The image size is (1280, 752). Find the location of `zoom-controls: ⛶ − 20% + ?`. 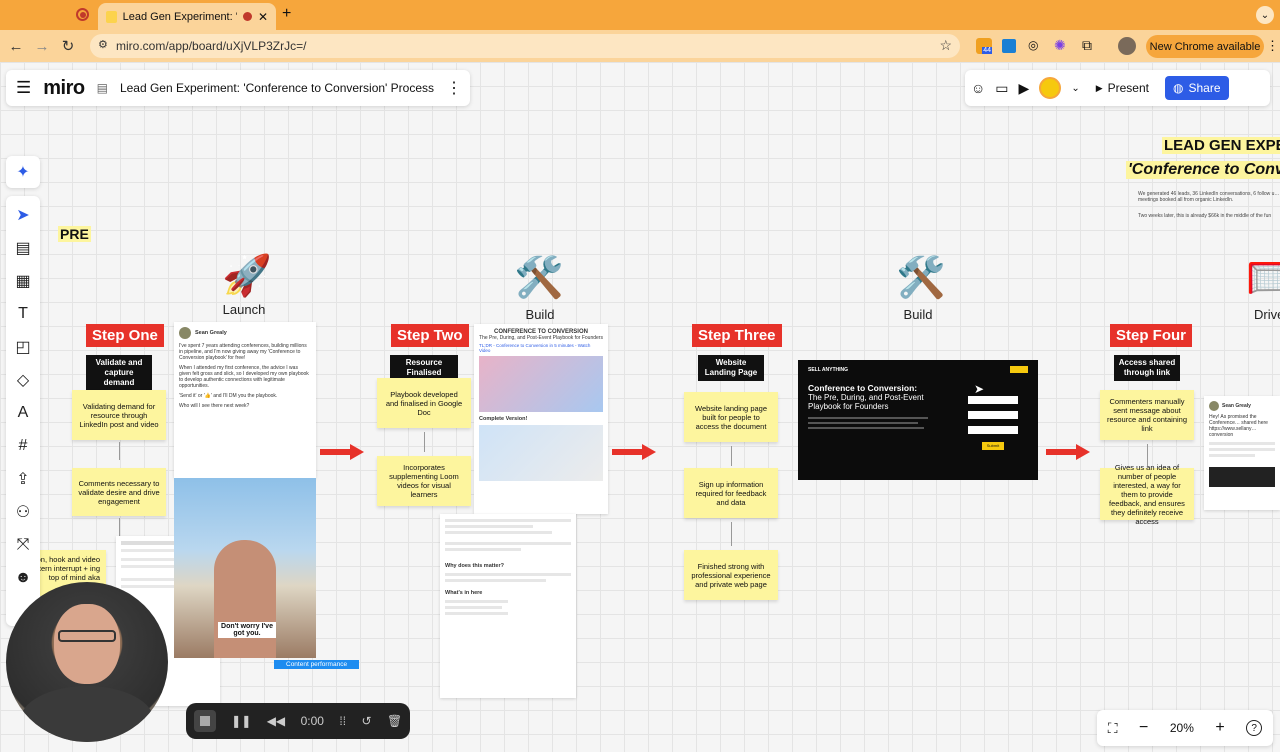

zoom-controls: ⛶ − 20% + ? is located at coordinates (1185, 728).